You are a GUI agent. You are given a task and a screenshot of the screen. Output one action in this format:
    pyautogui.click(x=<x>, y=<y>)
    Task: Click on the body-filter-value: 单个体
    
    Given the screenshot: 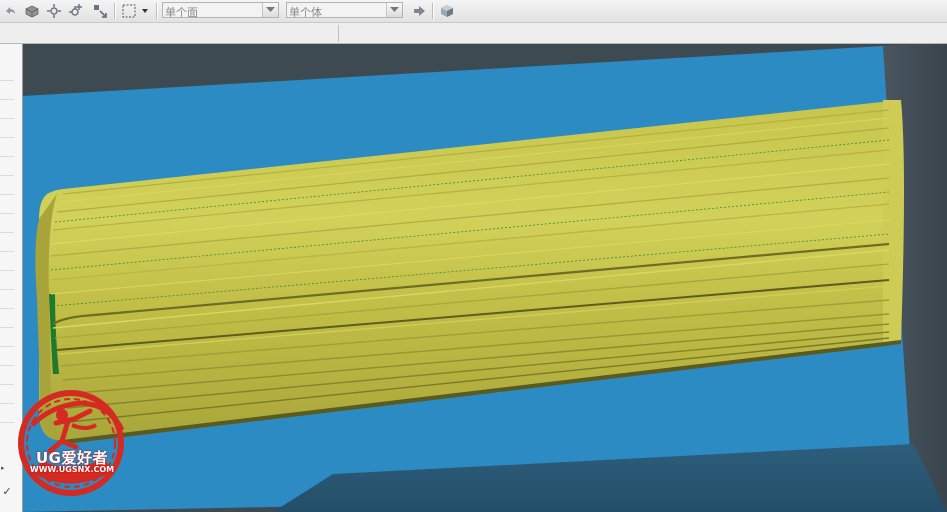 What is the action you would take?
    pyautogui.click(x=305, y=12)
    